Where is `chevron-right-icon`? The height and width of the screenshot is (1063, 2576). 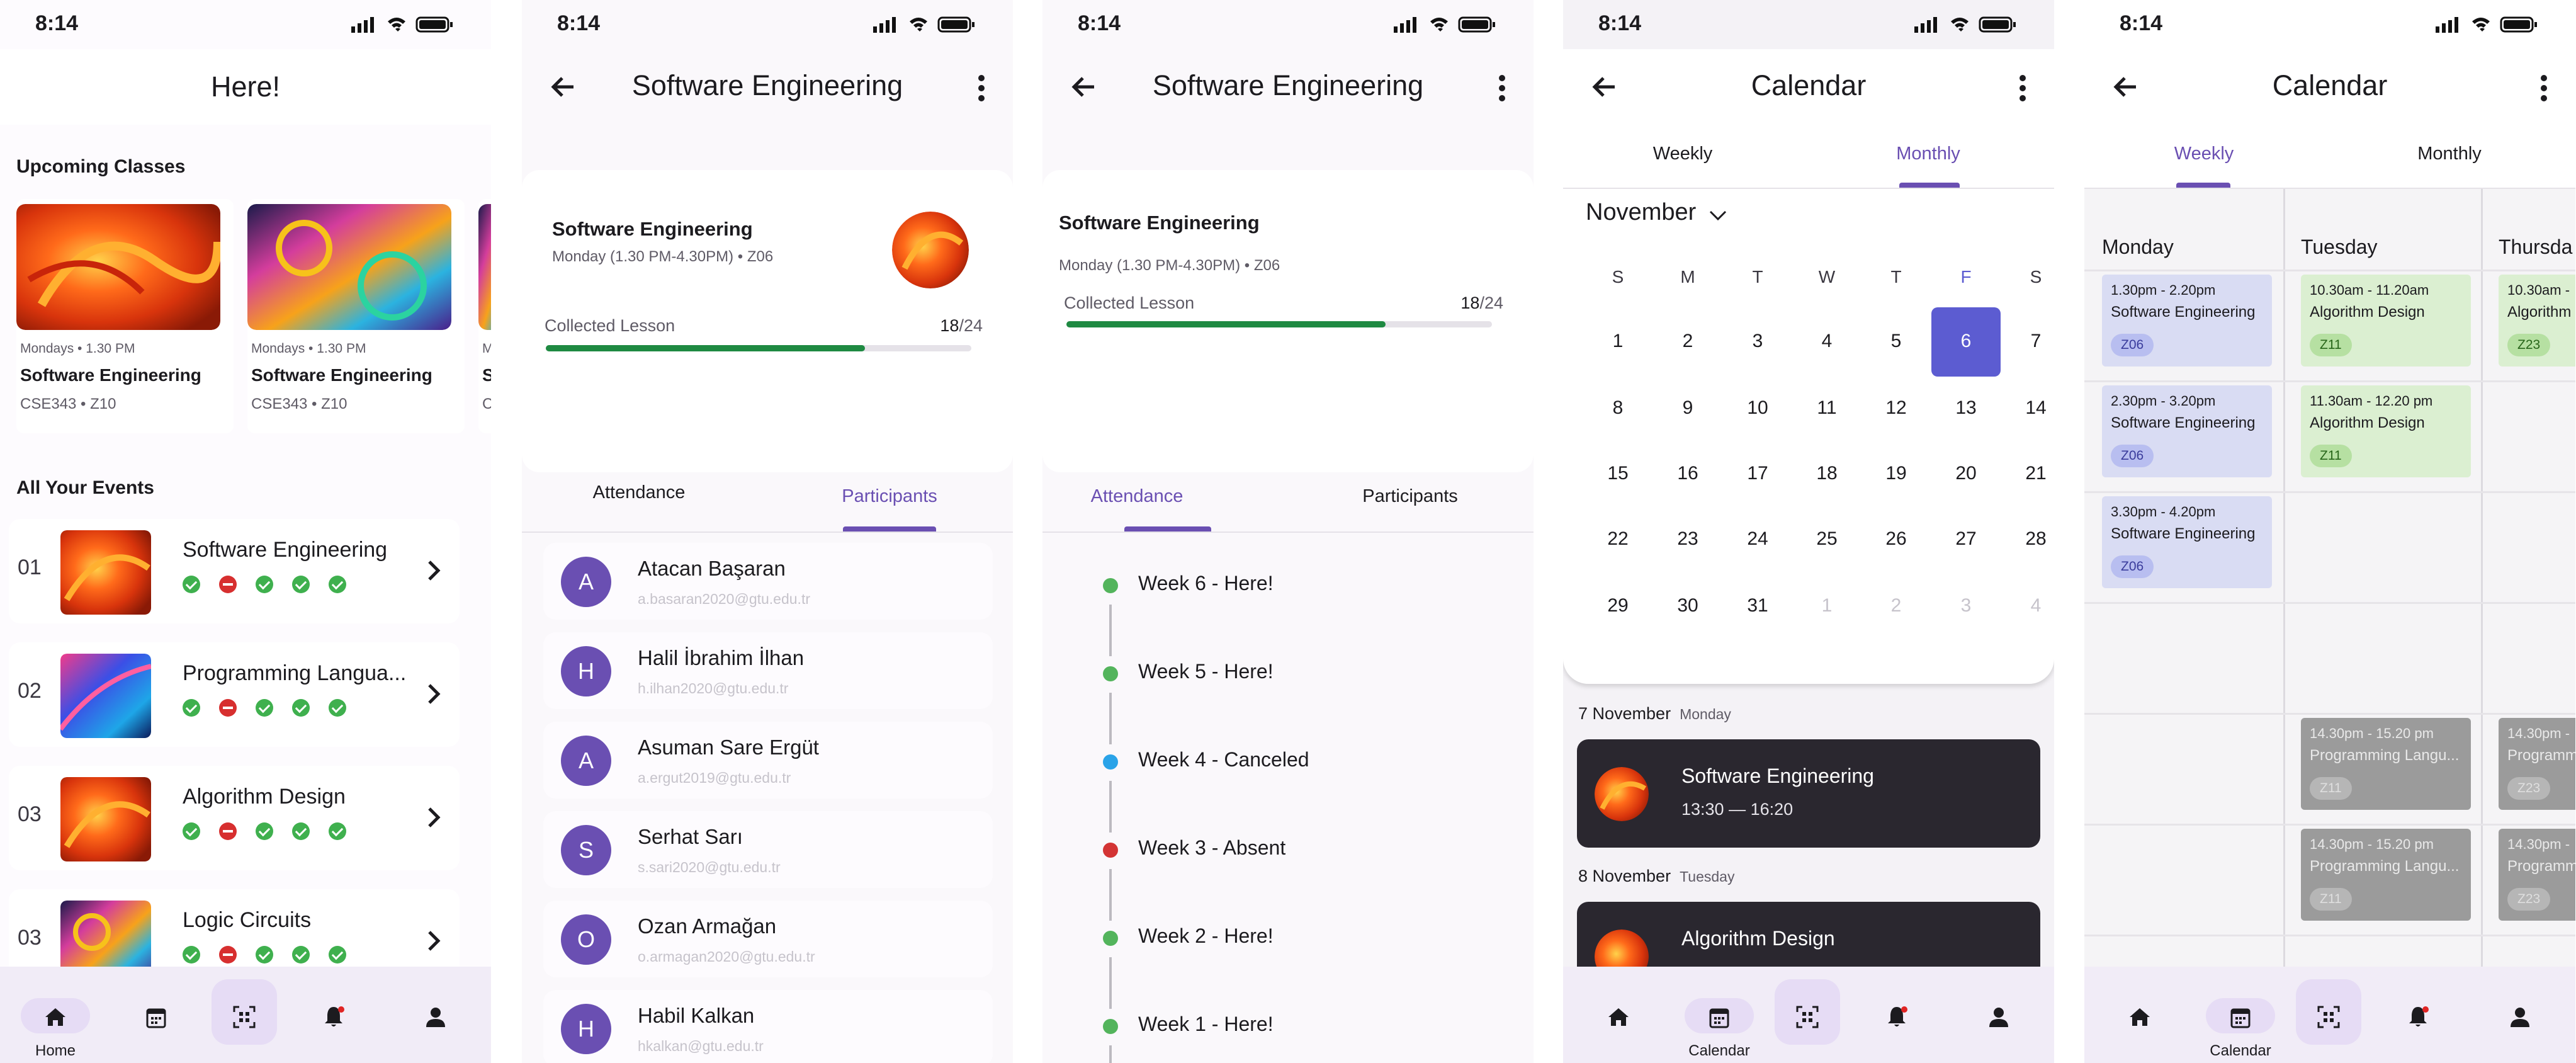 chevron-right-icon is located at coordinates (434, 570).